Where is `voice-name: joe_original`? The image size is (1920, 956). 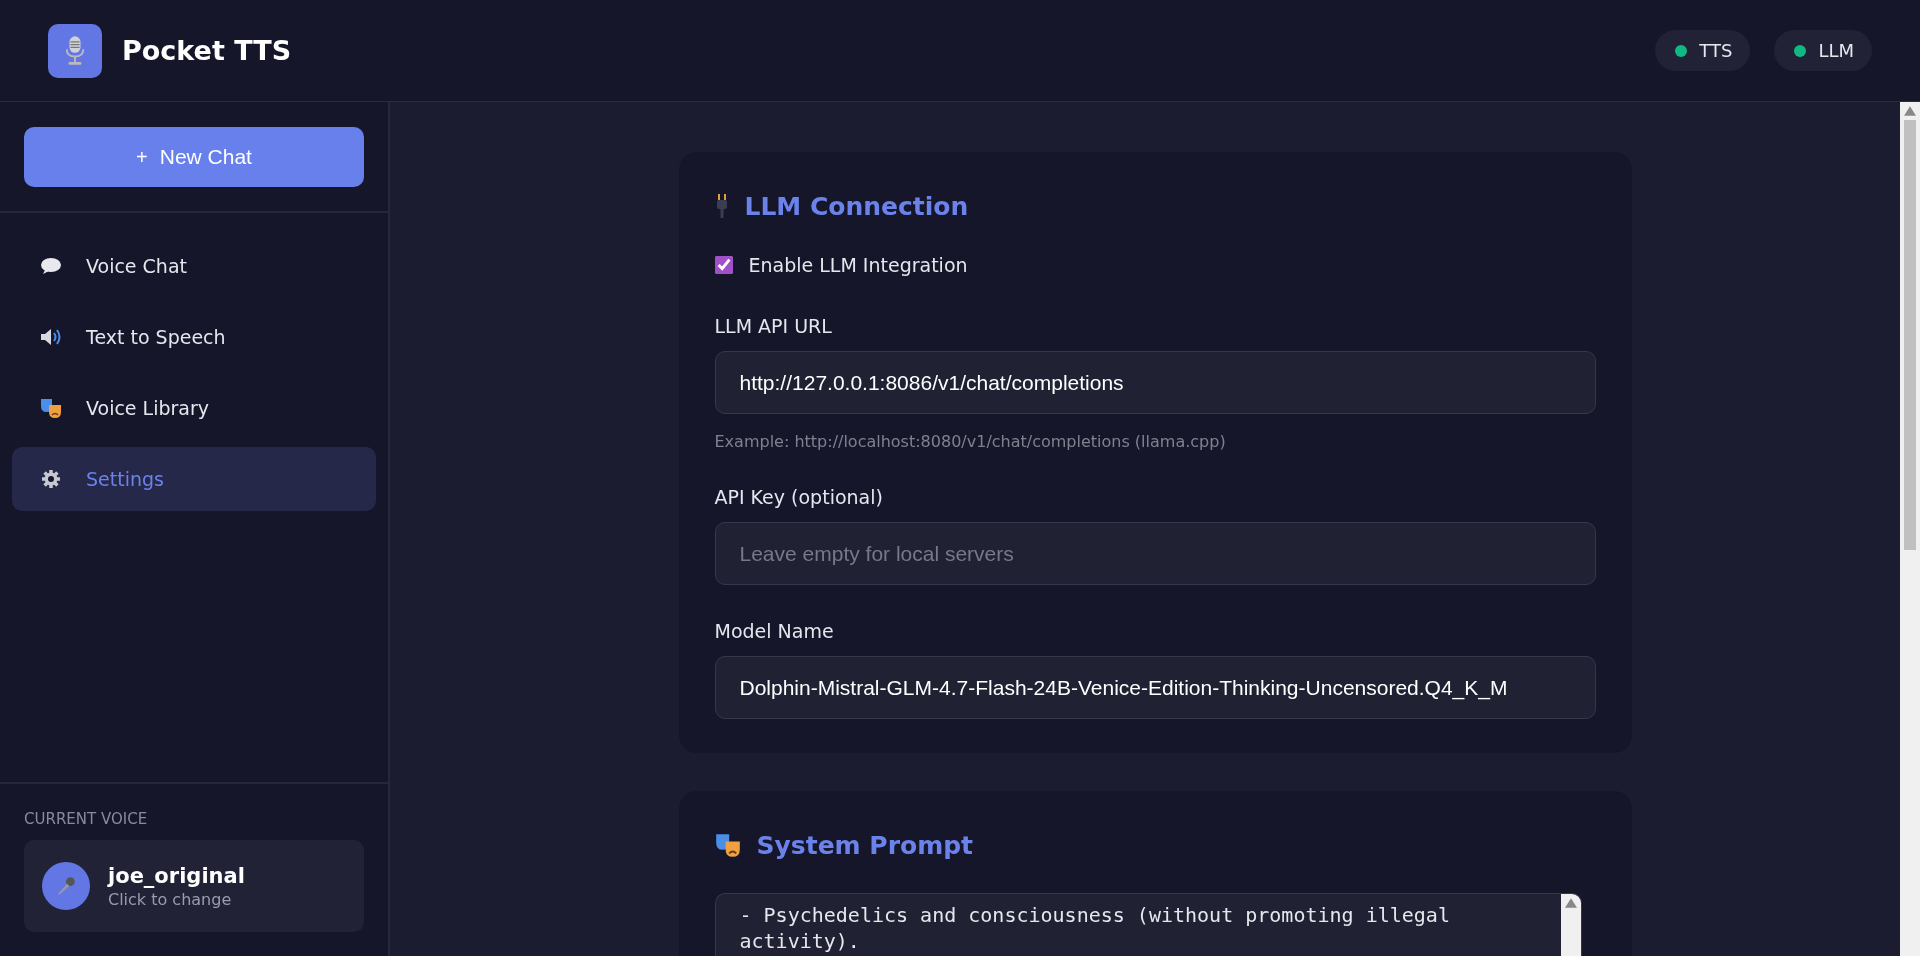 voice-name: joe_original is located at coordinates (176, 875).